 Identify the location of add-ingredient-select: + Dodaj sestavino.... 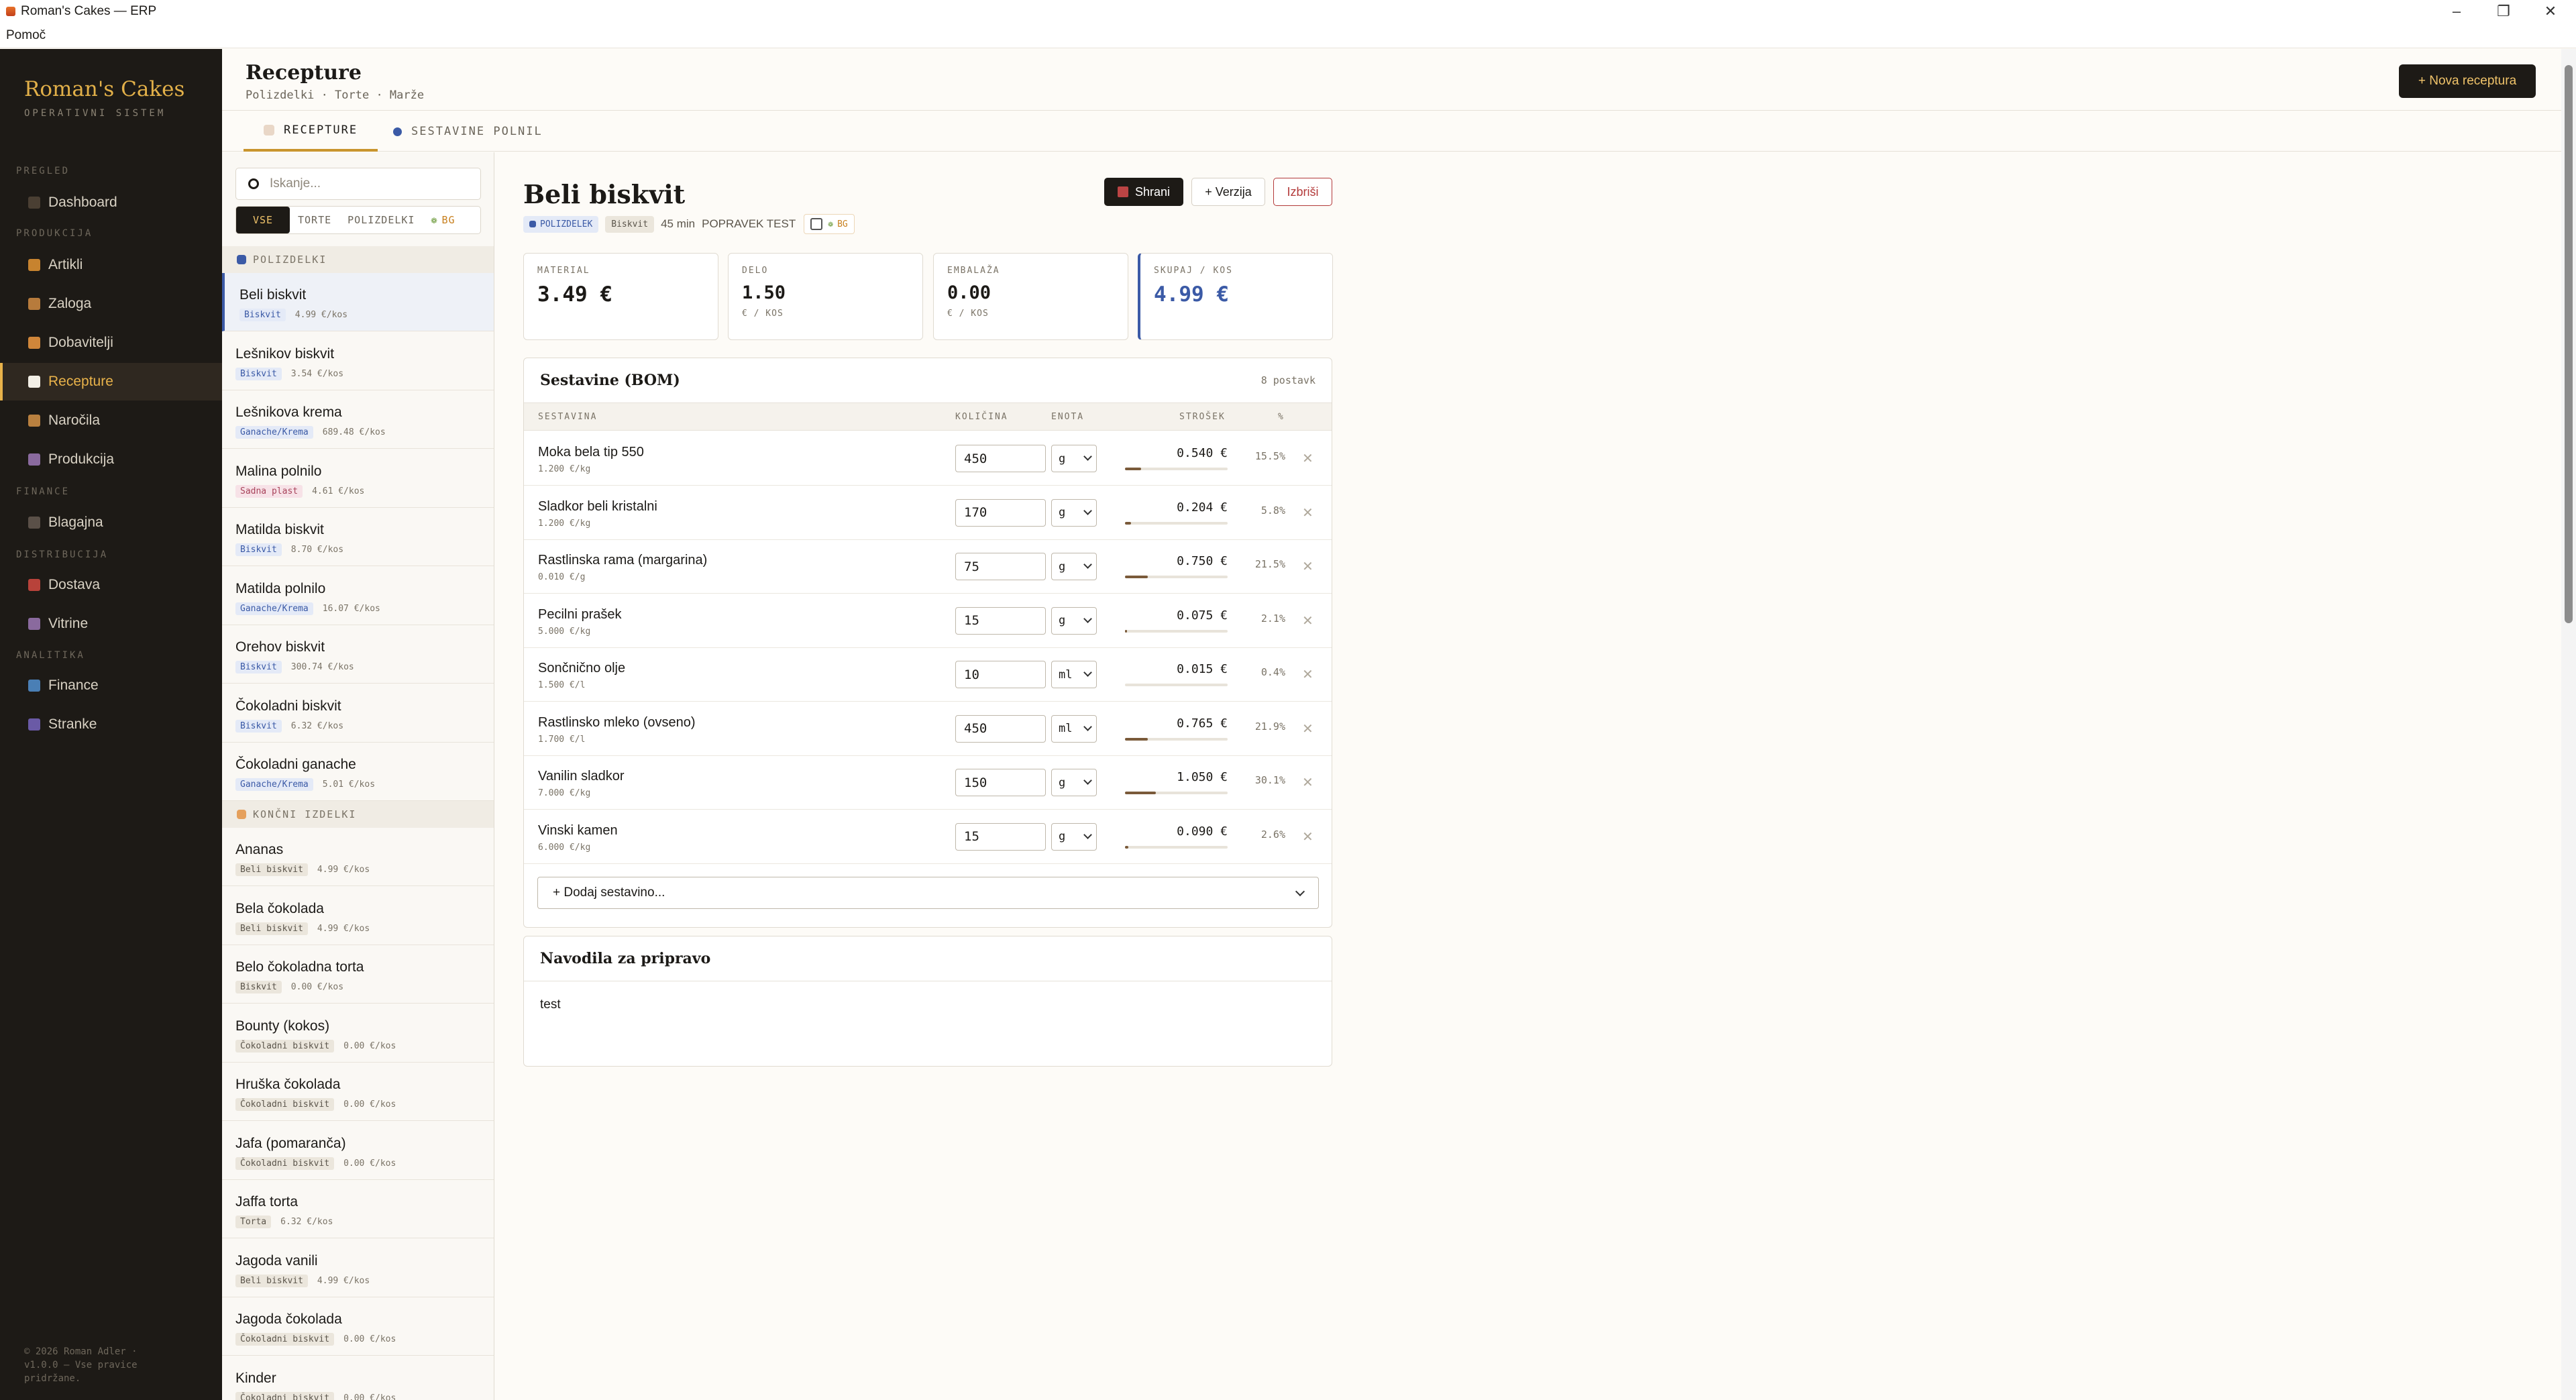
(928, 893).